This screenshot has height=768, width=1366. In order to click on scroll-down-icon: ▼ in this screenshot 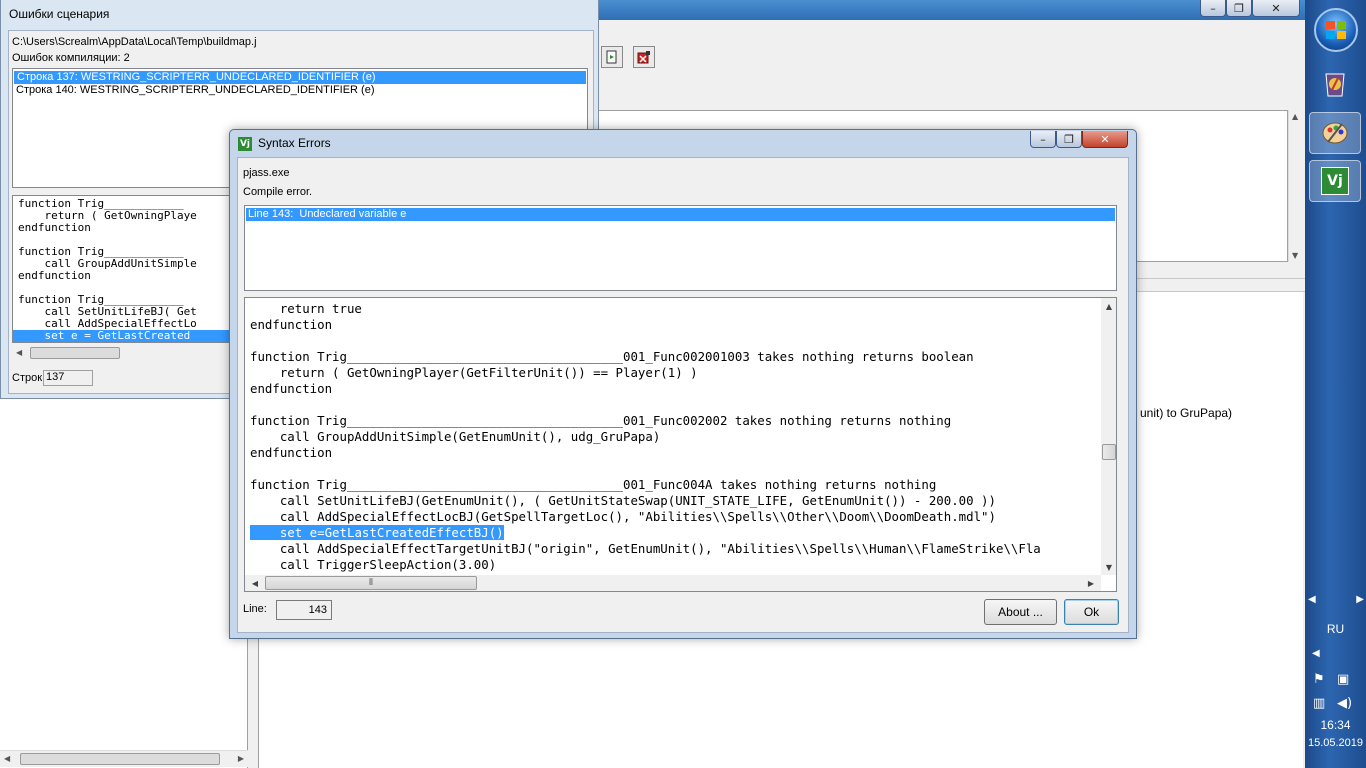, I will do `click(1108, 567)`.